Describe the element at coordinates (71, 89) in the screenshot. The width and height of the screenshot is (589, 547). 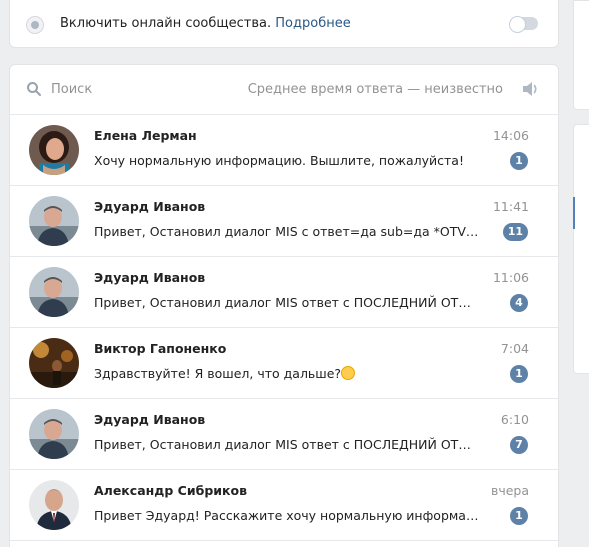
I see `search-input: Поиск` at that location.